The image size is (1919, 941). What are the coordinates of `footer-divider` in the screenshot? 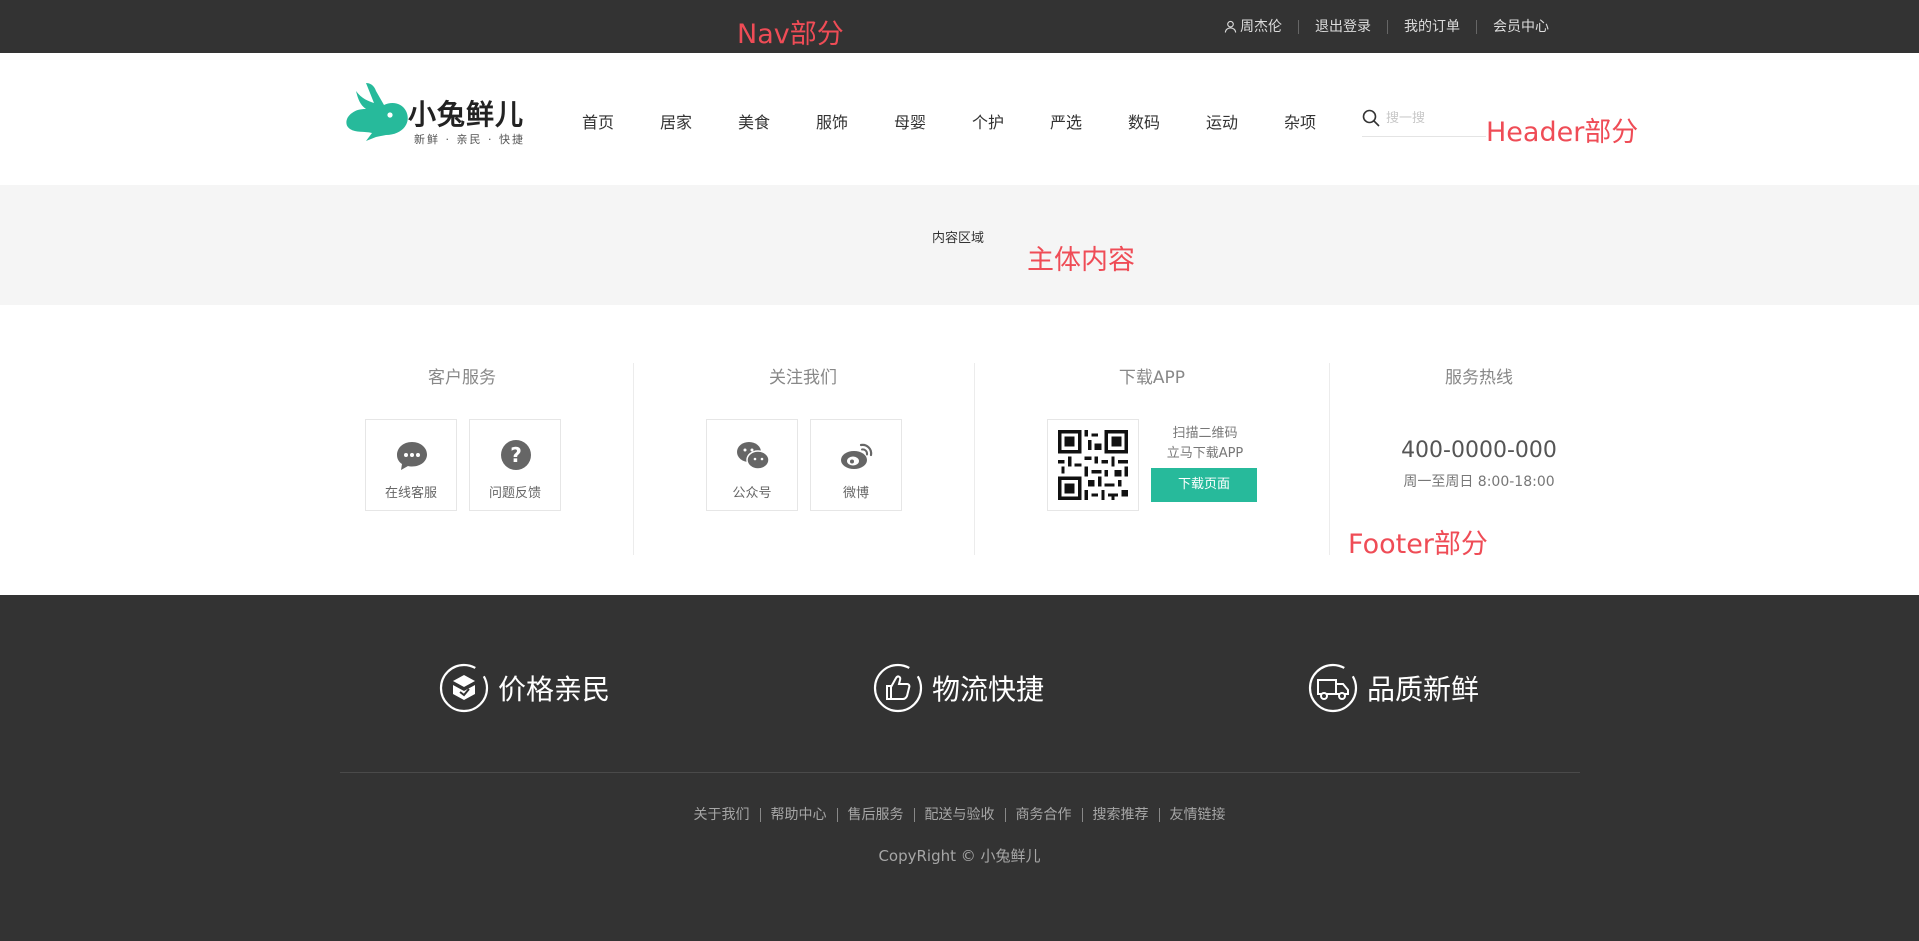 It's located at (960, 772).